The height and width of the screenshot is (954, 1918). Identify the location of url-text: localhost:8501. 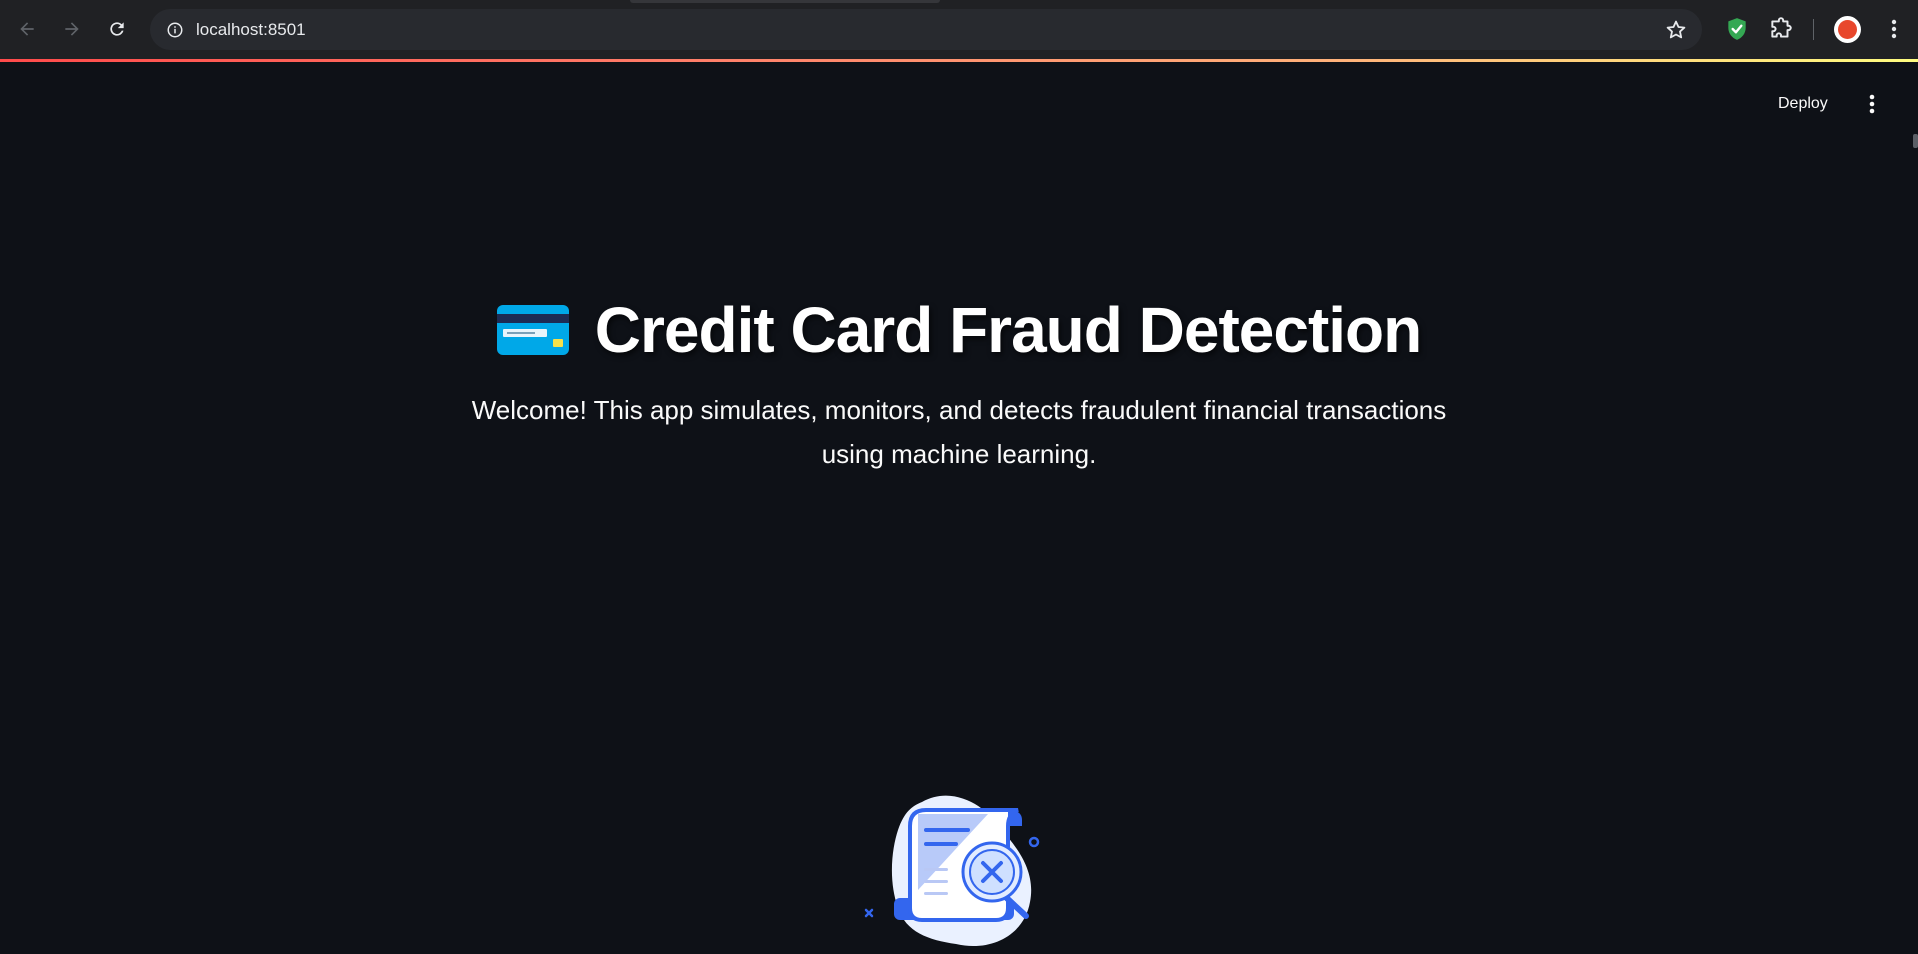
(251, 30).